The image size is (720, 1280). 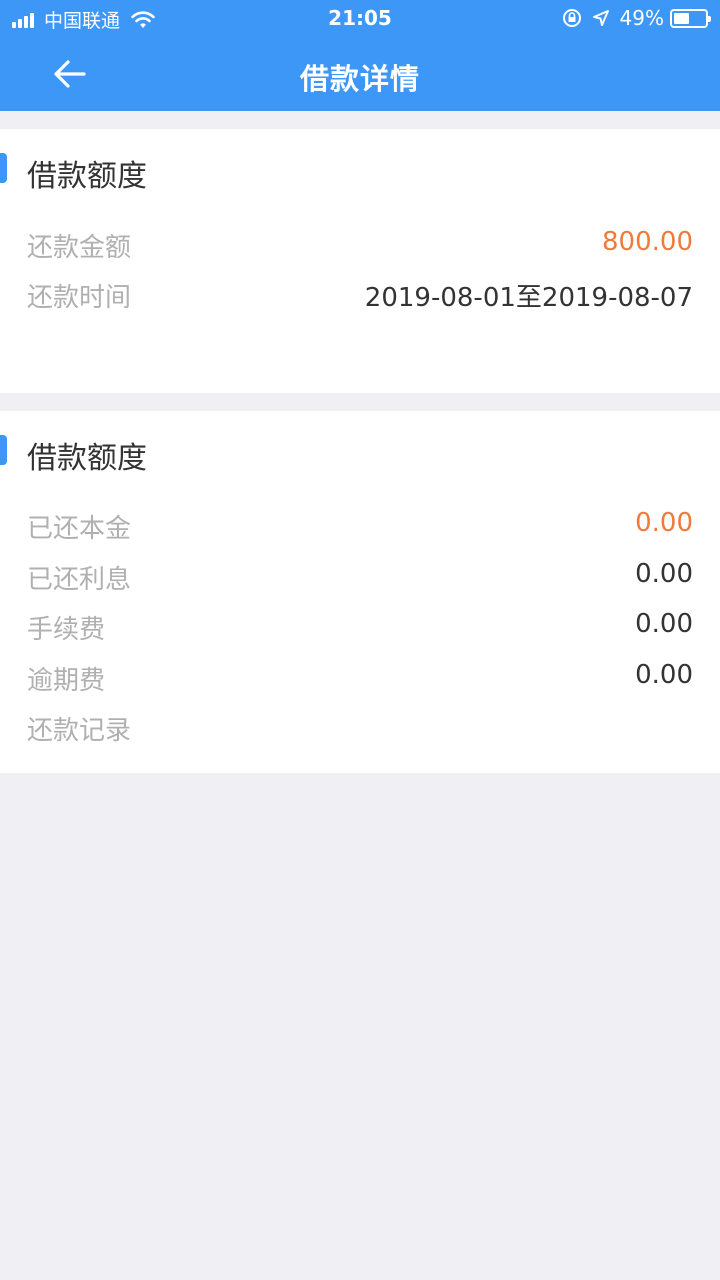 What do you see at coordinates (79, 580) in the screenshot?
I see `row-label: 已还利息` at bounding box center [79, 580].